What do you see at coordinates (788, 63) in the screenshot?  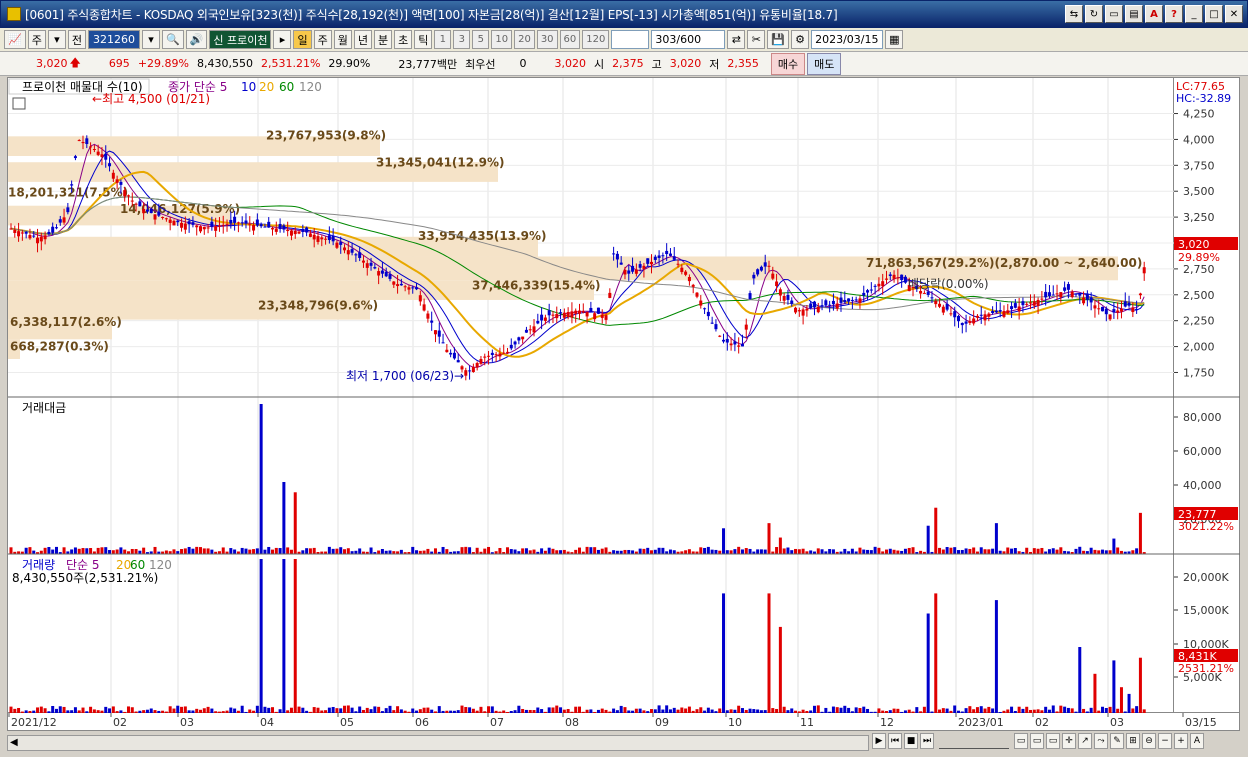 I see `buy-button: 매수` at bounding box center [788, 63].